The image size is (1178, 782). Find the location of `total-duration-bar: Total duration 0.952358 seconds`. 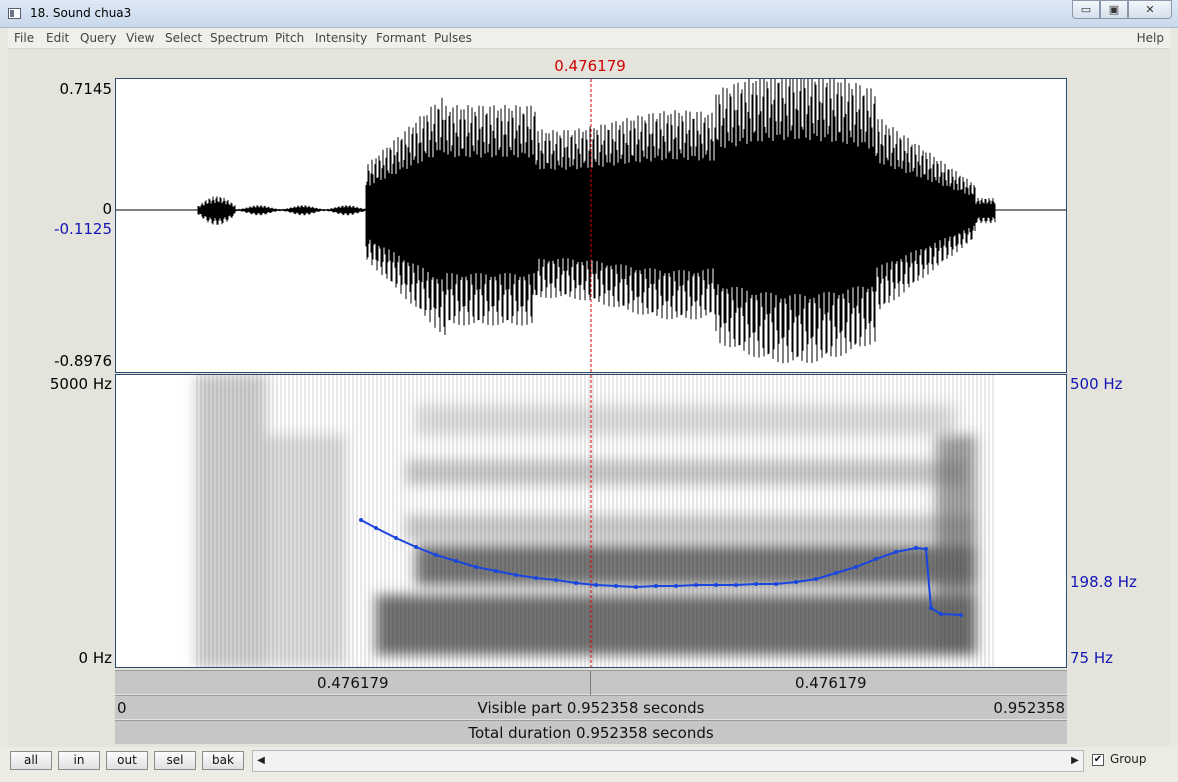

total-duration-bar: Total duration 0.952358 seconds is located at coordinates (591, 732).